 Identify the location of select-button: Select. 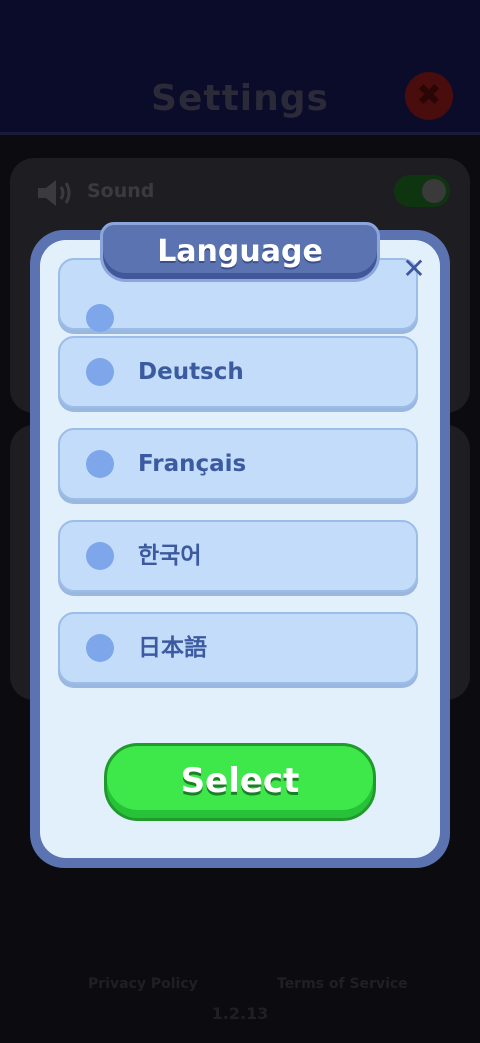
(240, 782).